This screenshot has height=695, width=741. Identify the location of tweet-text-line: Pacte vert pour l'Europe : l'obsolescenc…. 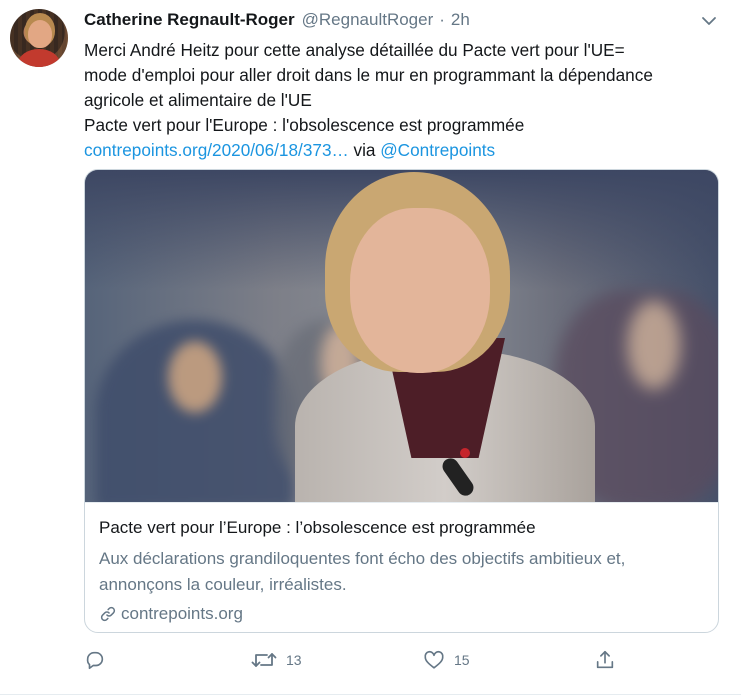
(304, 125).